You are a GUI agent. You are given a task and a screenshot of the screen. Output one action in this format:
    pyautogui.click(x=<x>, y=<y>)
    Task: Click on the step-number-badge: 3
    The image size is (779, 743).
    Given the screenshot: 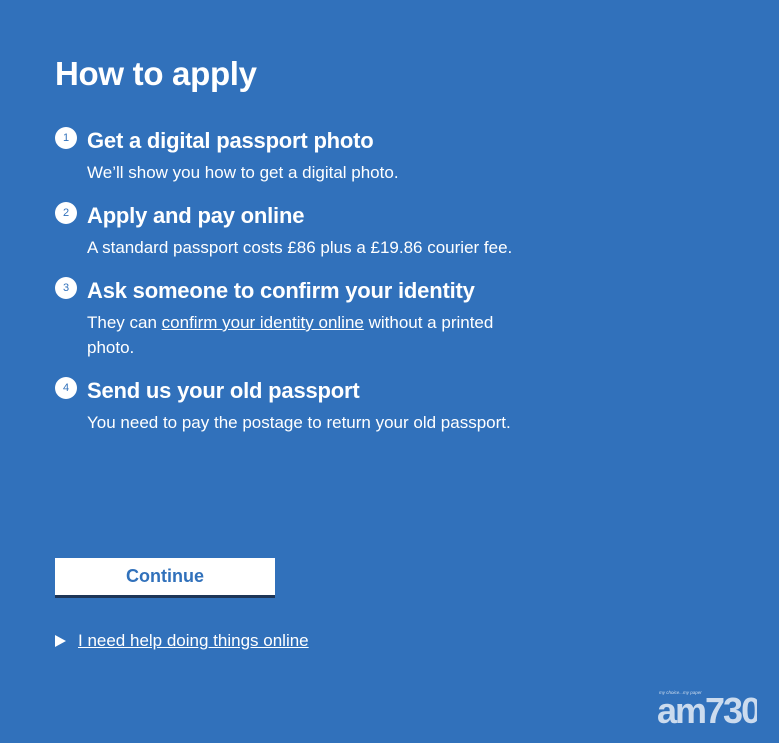 What is the action you would take?
    pyautogui.click(x=66, y=288)
    